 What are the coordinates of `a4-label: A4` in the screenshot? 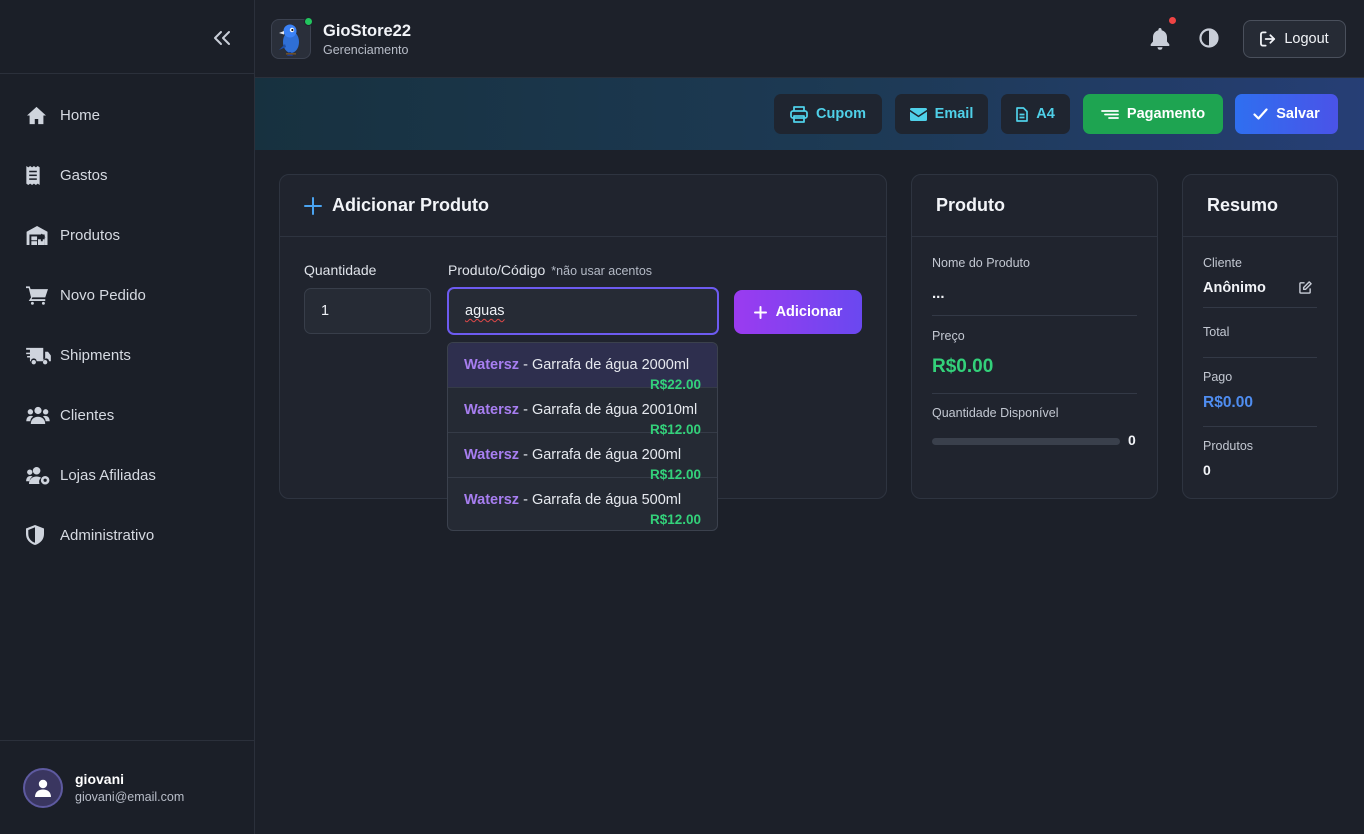 It's located at (1045, 114).